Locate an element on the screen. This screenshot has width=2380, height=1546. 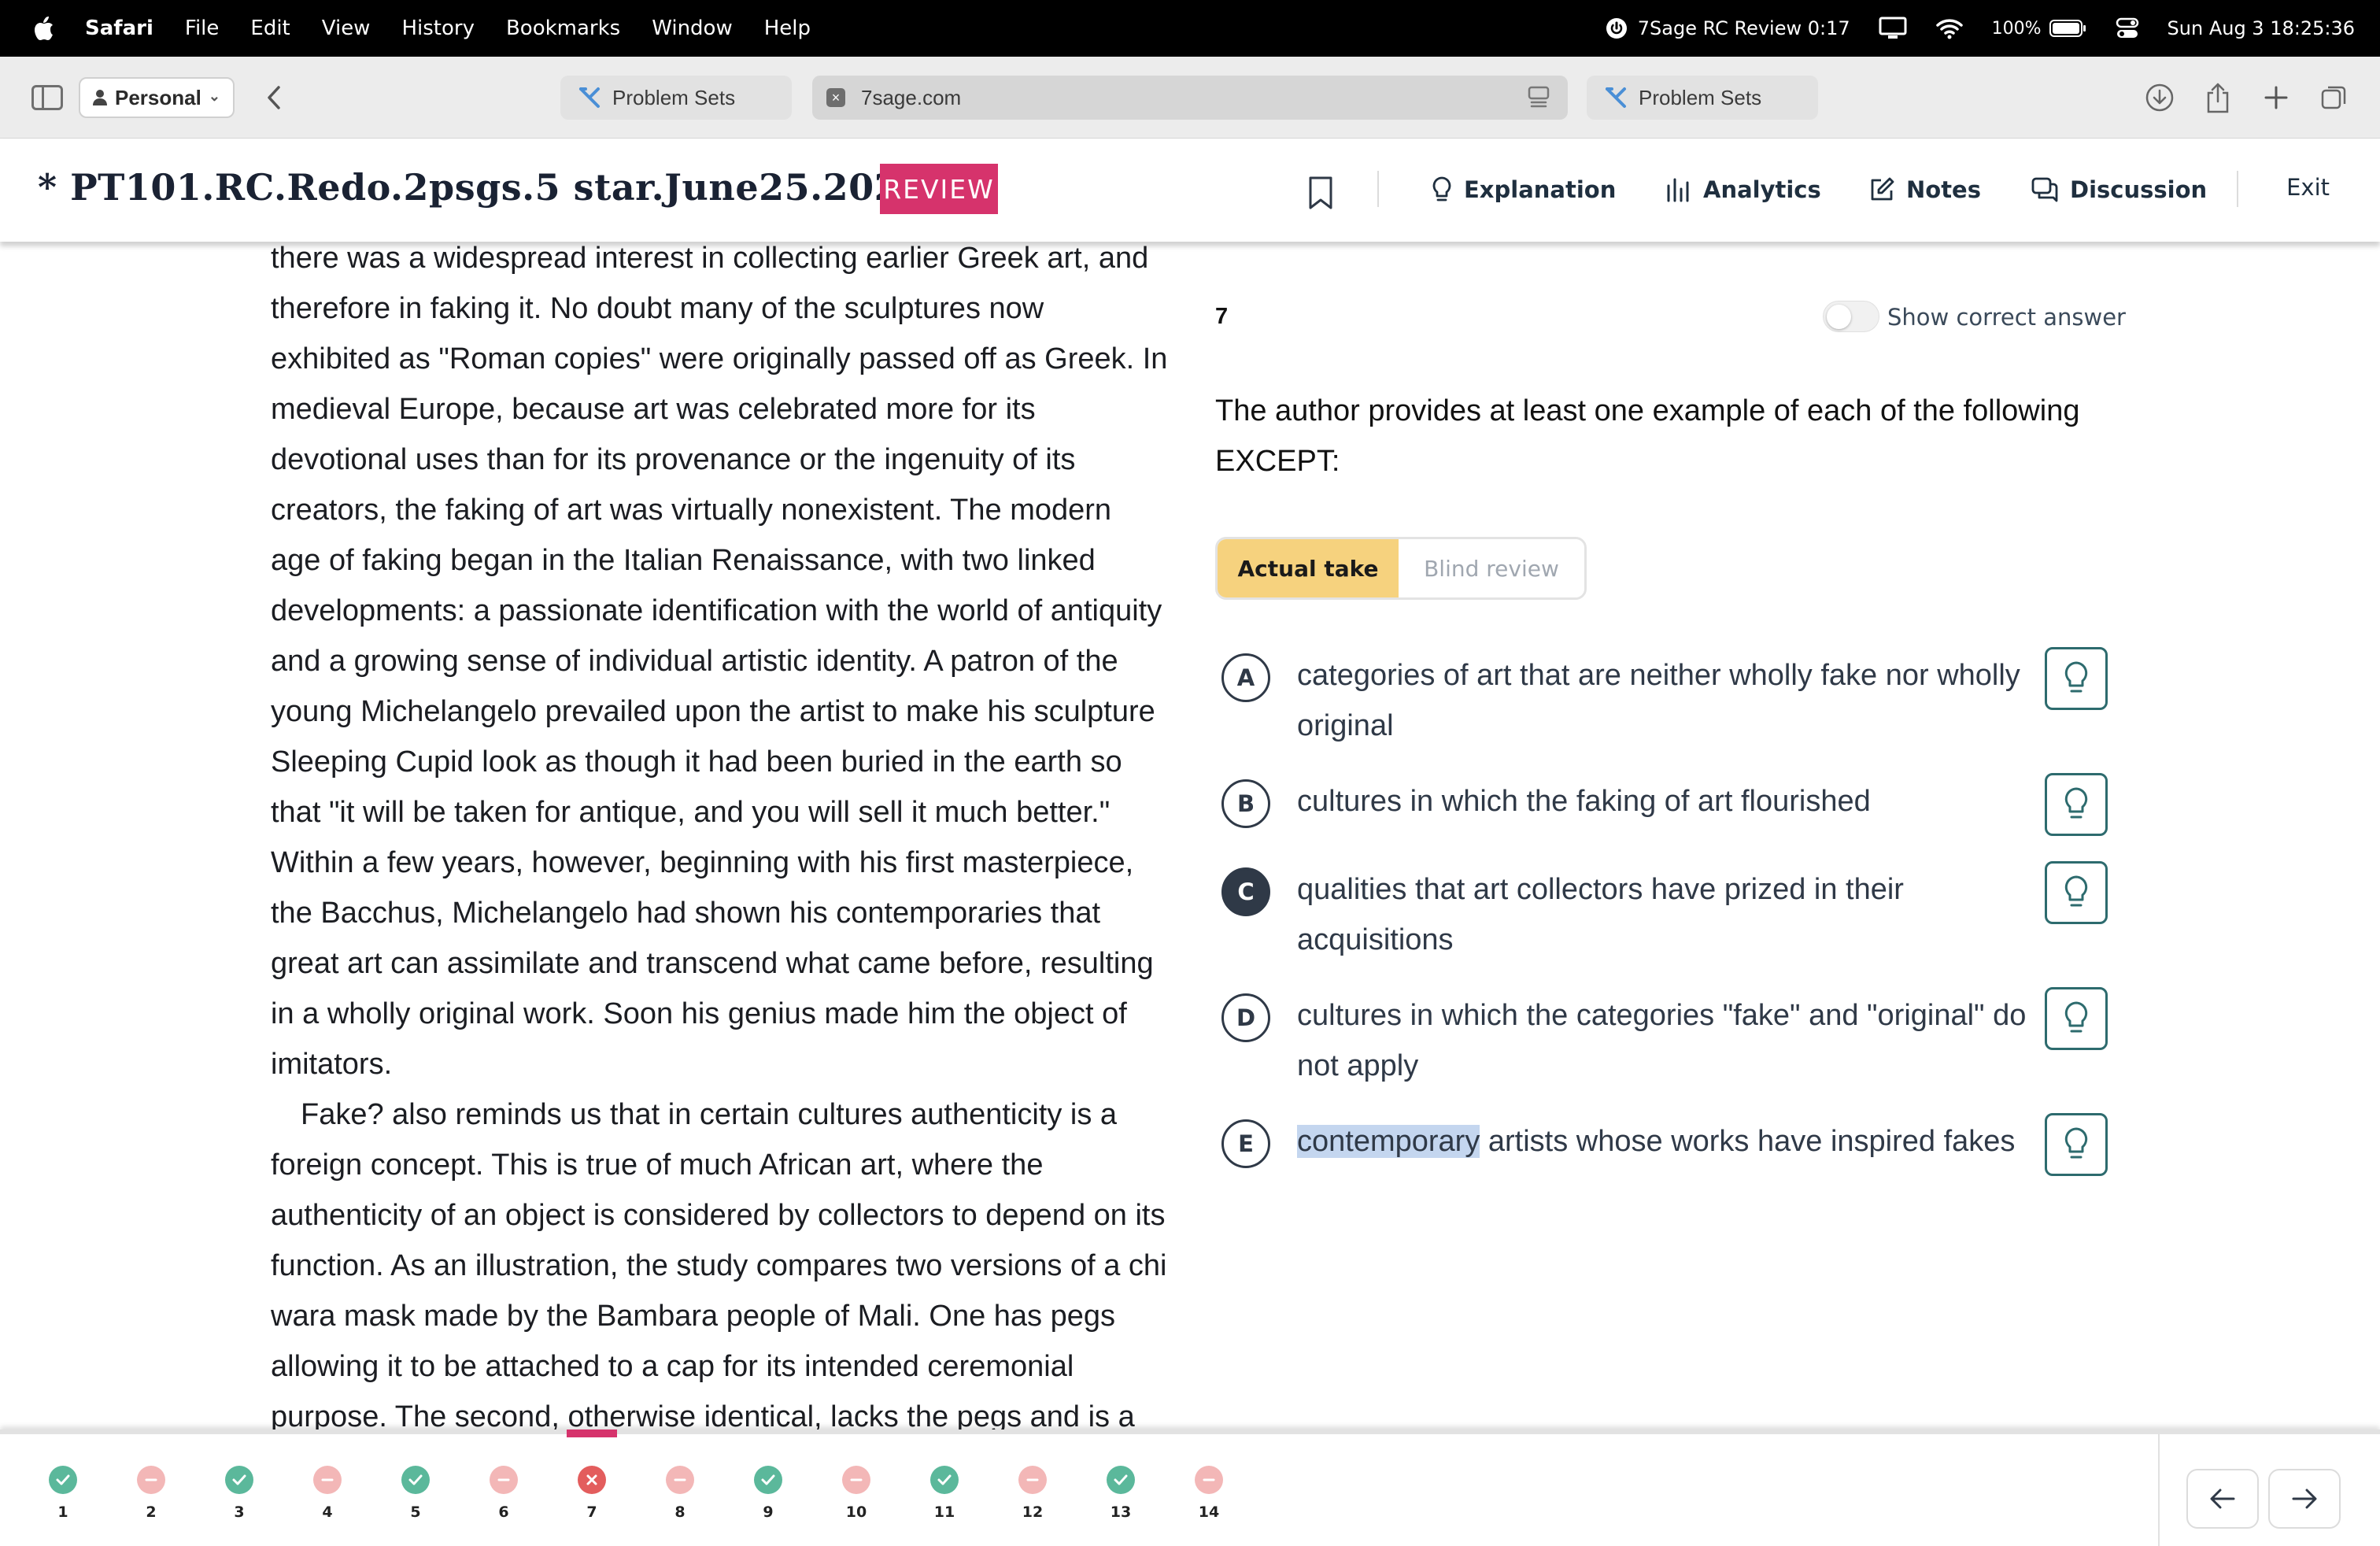
question-number: 7 is located at coordinates (1222, 316).